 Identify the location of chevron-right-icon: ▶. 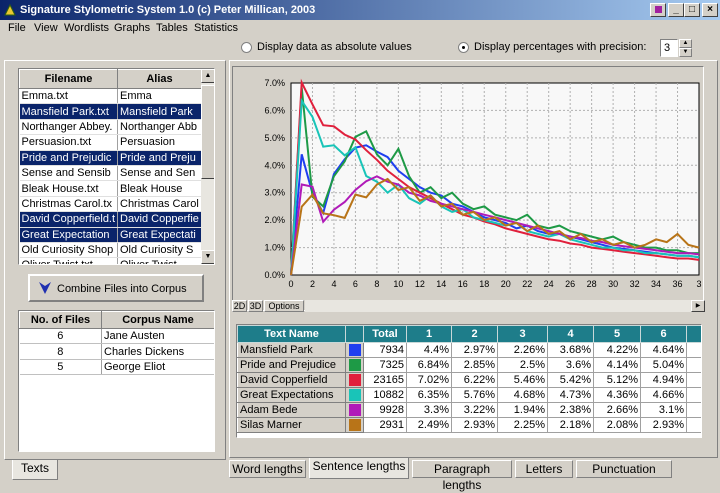
(698, 306).